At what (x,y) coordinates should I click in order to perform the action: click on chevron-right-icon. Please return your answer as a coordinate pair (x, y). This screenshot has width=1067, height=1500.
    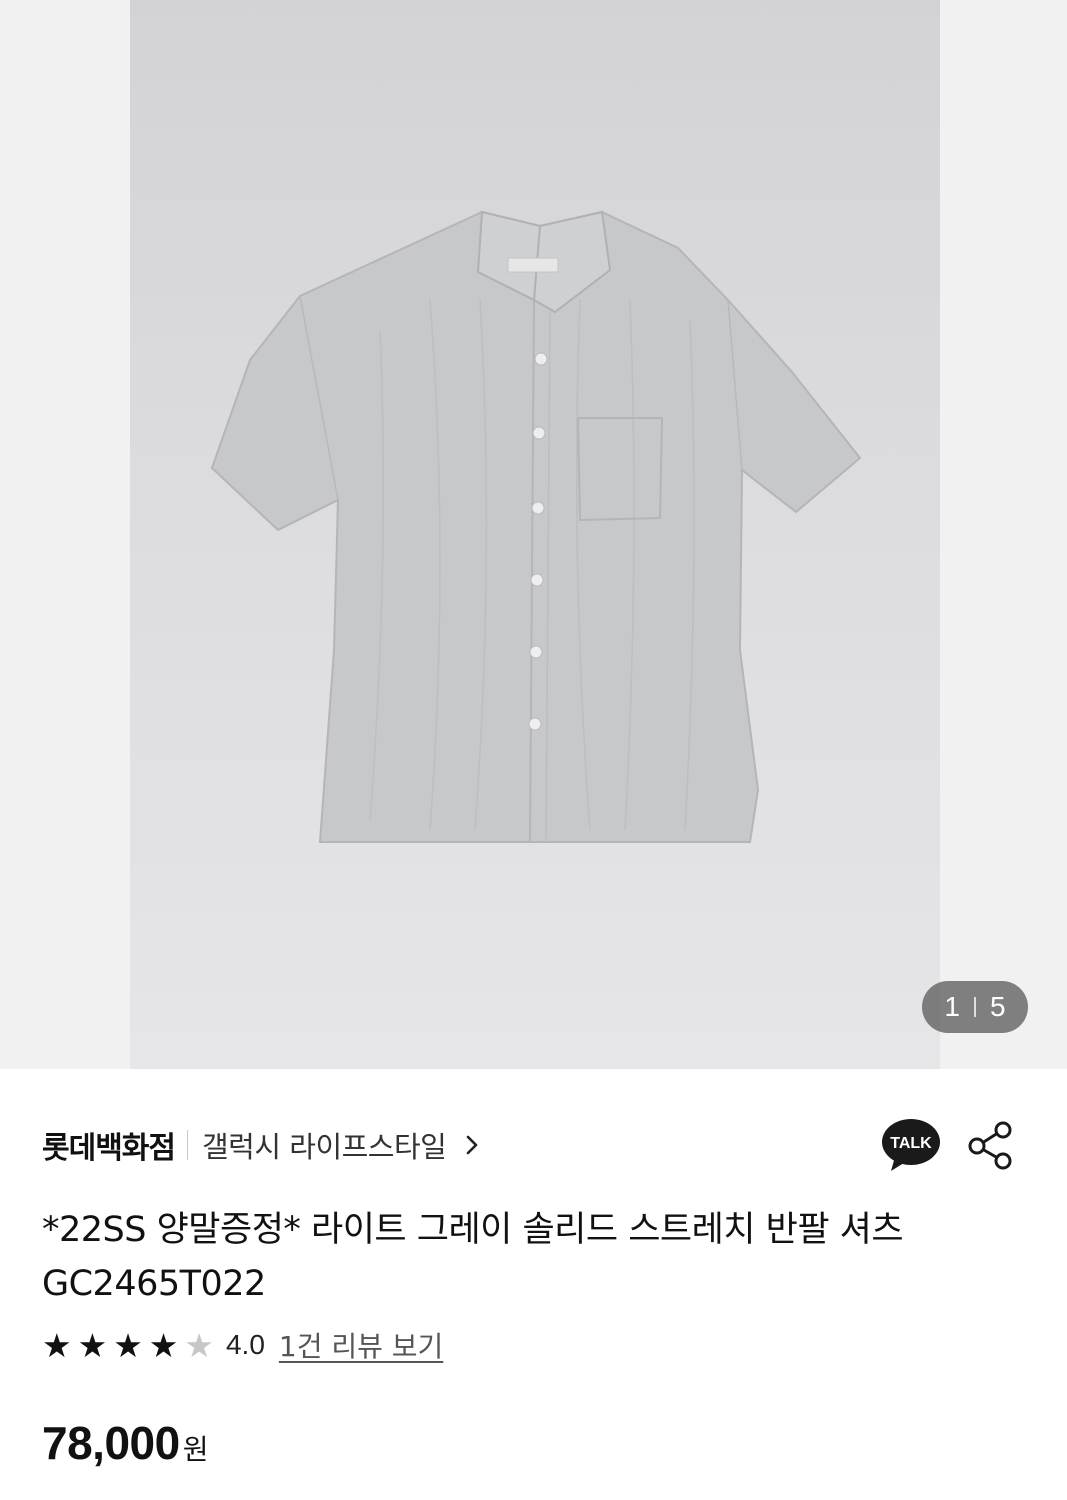
    Looking at the image, I should click on (472, 1145).